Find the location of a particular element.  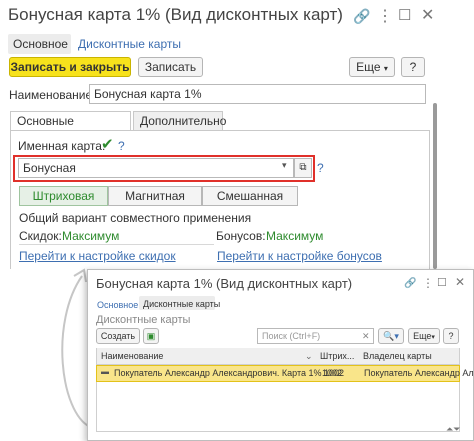

tab-additional: Дополнительно is located at coordinates (179, 121).